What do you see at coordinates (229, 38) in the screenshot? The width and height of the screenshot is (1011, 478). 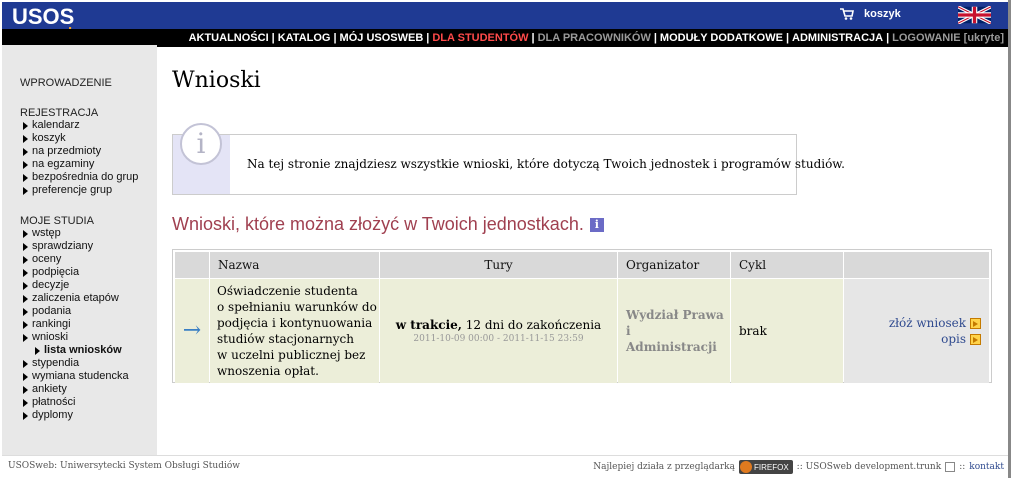 I see `nav-aktualnosci: AKTUALNOŚCI` at bounding box center [229, 38].